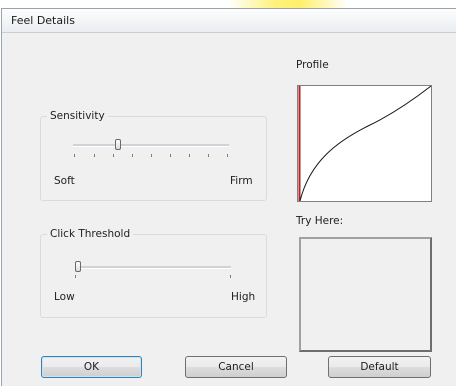 The width and height of the screenshot is (458, 386). I want to click on profile-graph, so click(364, 143).